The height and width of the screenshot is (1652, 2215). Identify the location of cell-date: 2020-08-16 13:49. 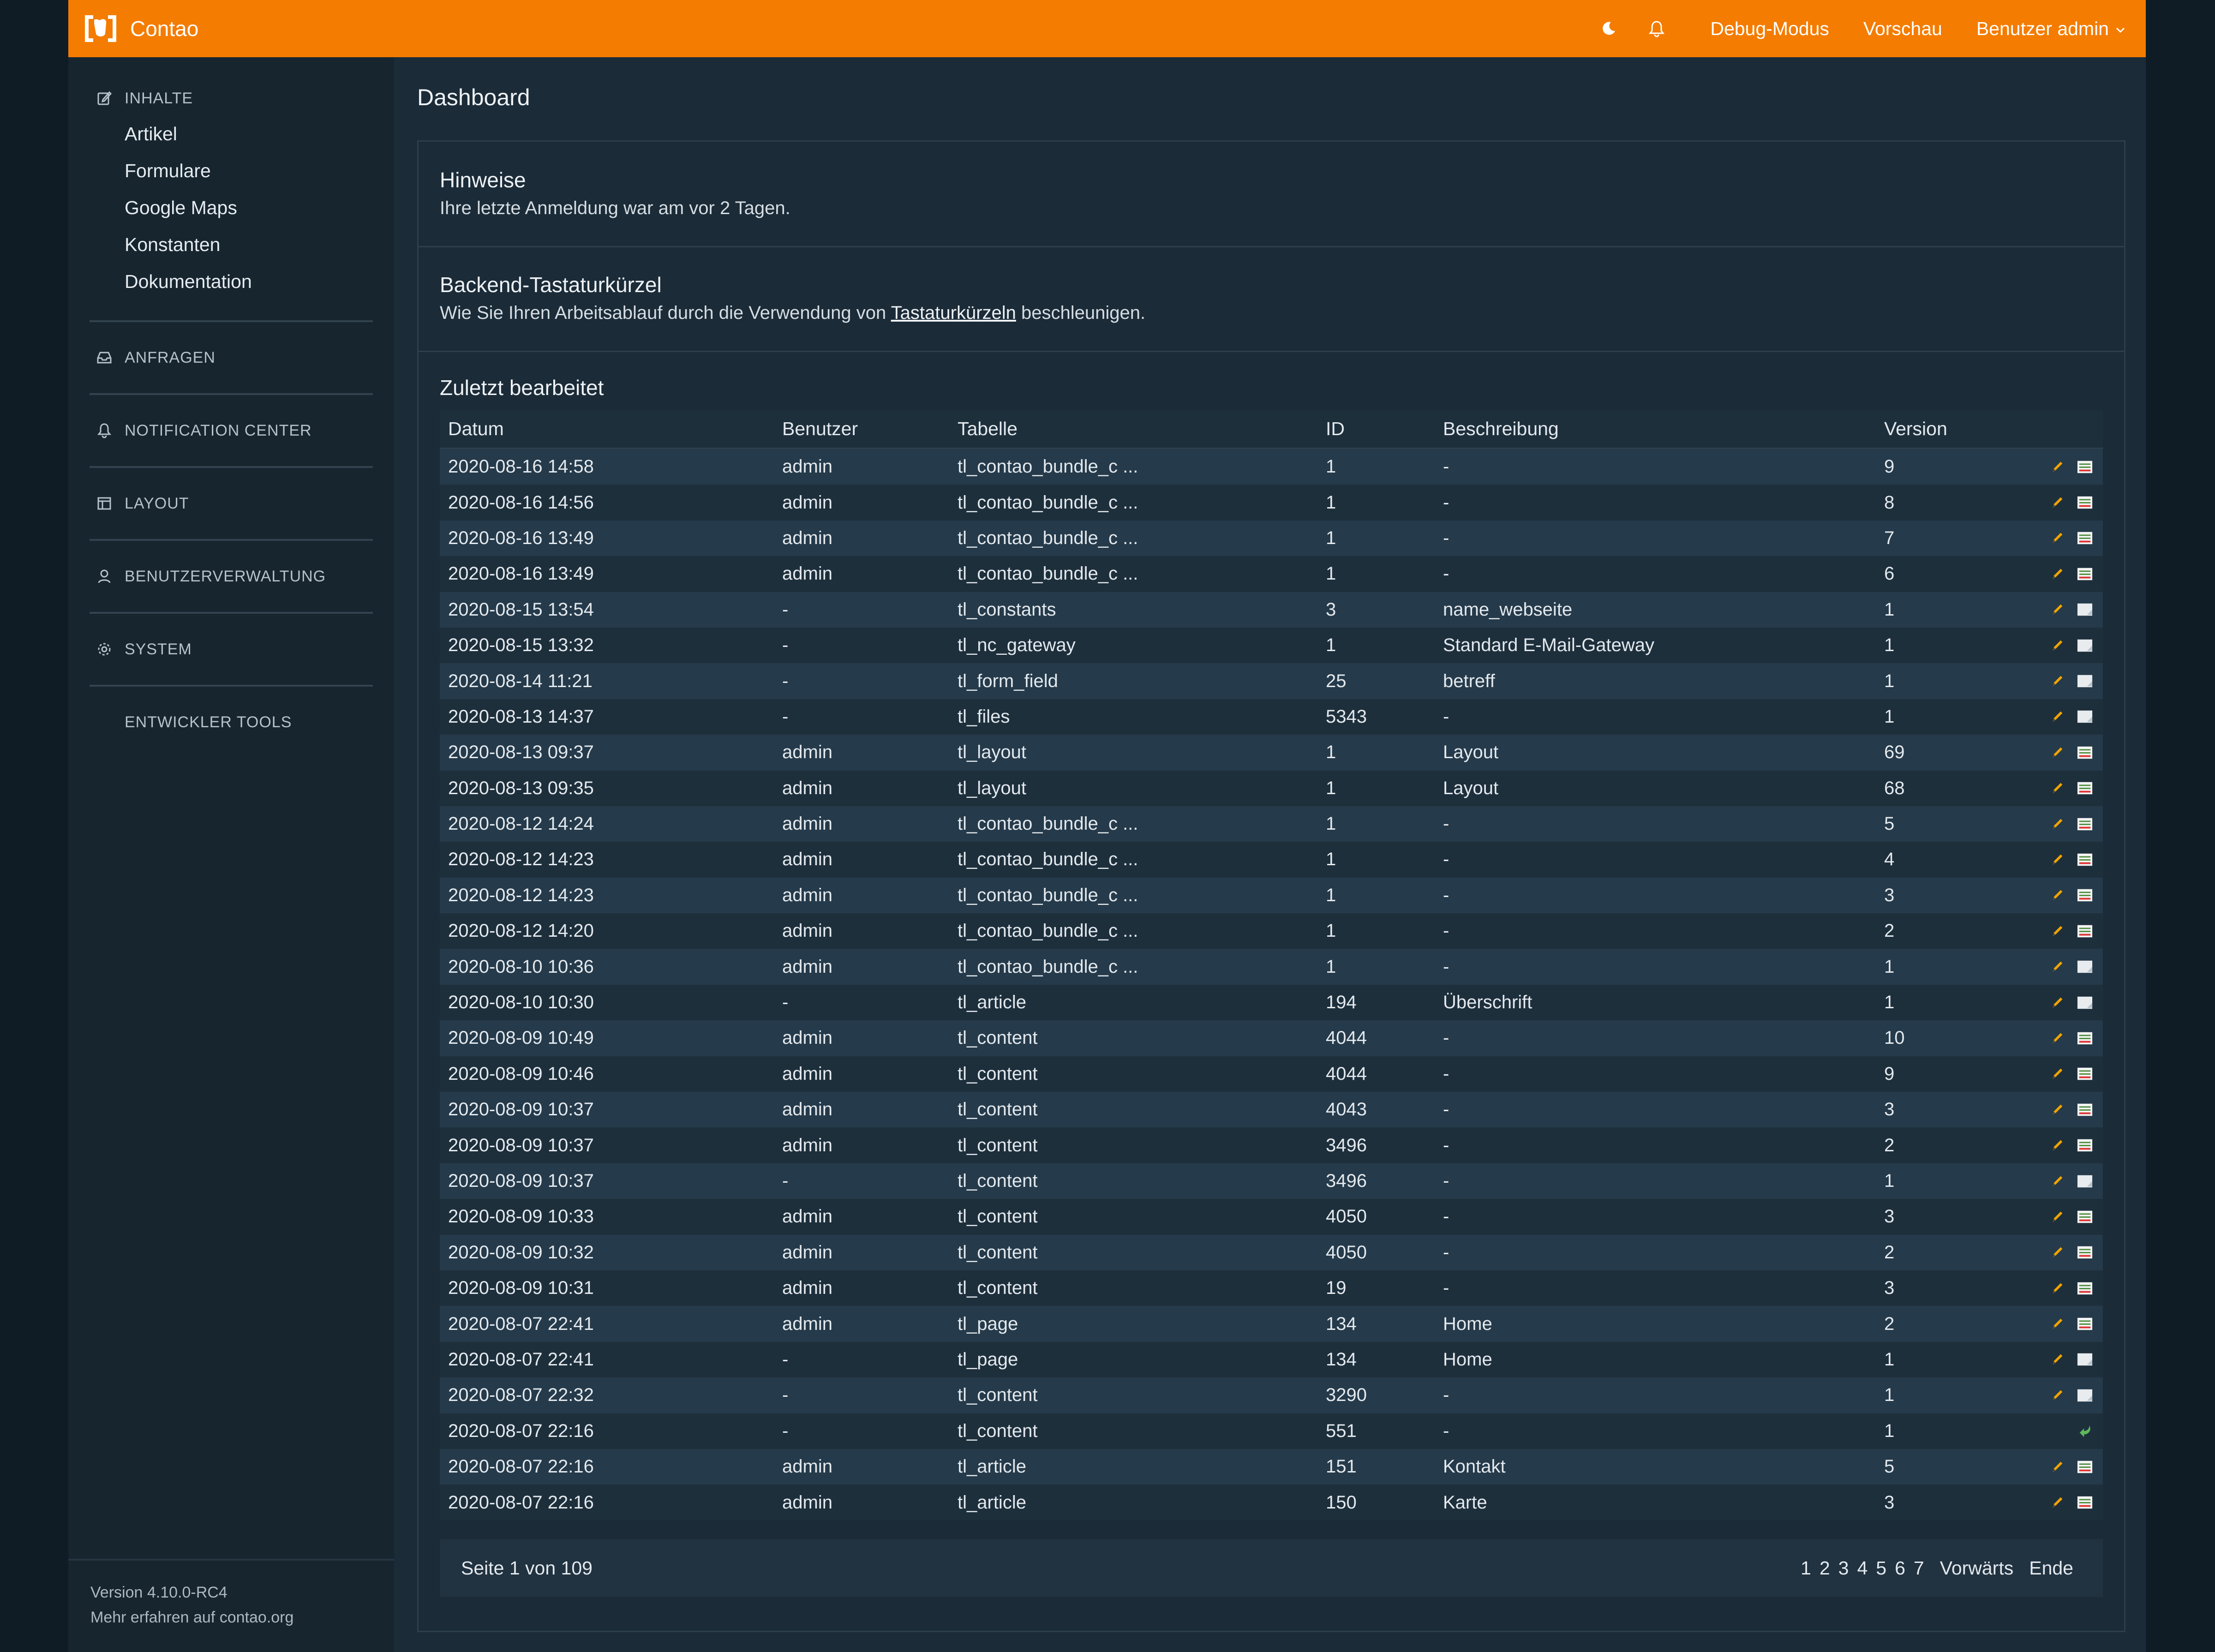
(521, 538).